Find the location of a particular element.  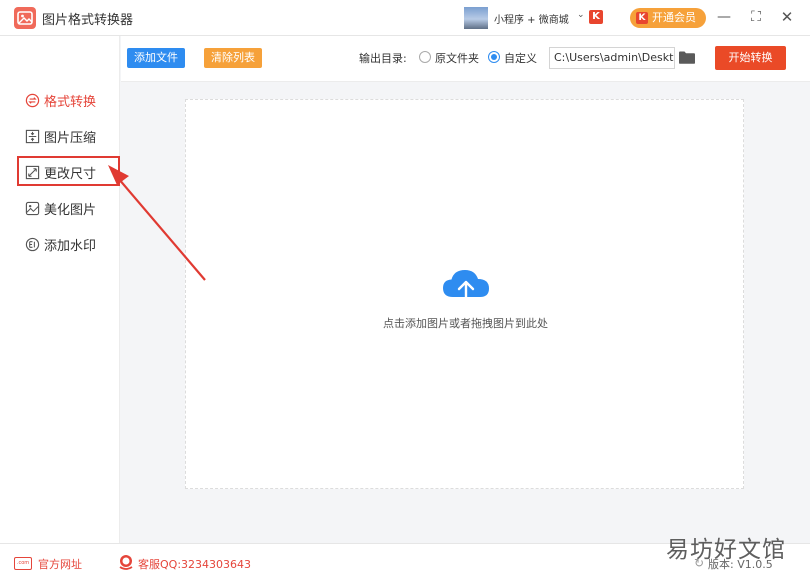

mini-program-link: 小程序 + 微商城 is located at coordinates (531, 18).